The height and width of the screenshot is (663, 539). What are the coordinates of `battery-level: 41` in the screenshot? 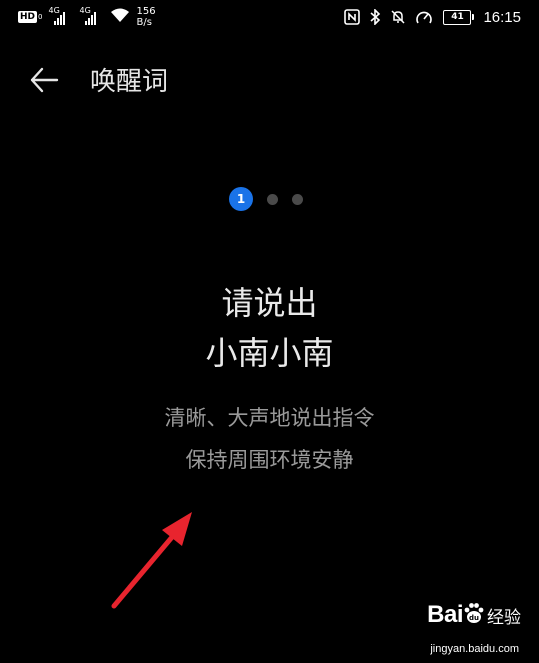 It's located at (457, 16).